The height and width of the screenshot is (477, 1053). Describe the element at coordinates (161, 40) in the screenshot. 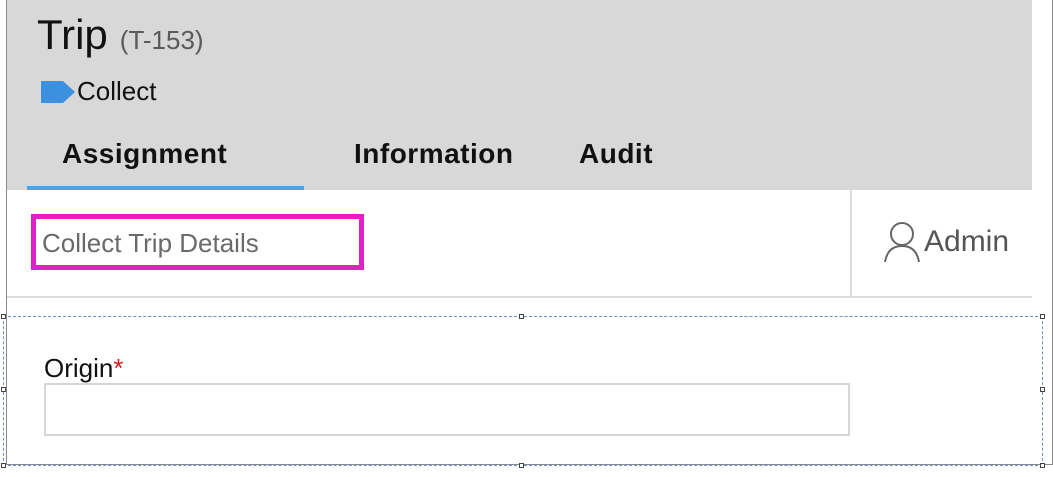

I see `record-id: (T-153)` at that location.